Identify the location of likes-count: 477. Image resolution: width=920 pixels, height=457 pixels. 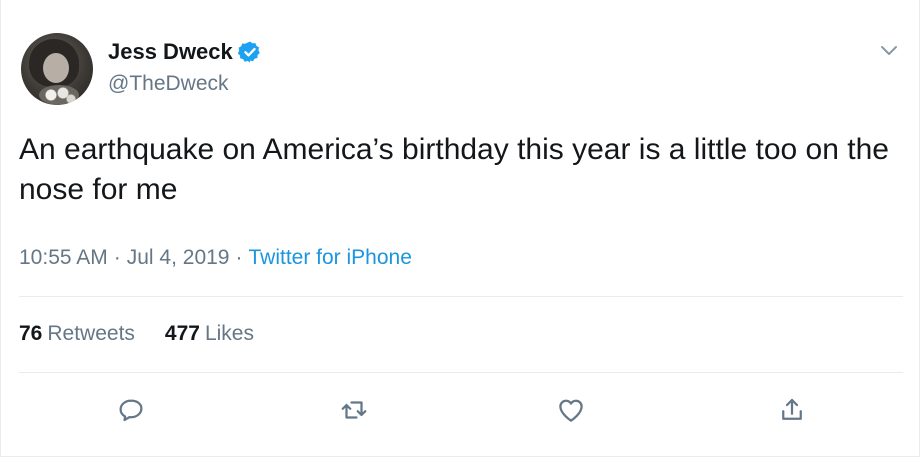
(182, 333).